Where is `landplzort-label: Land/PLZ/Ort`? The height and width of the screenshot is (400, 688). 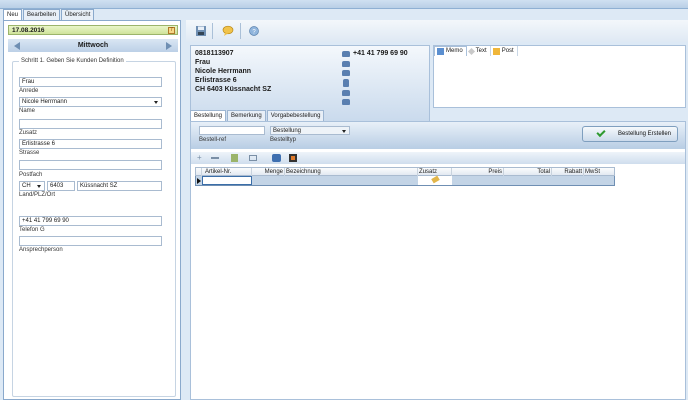 landplzort-label: Land/PLZ/Ort is located at coordinates (37, 195).